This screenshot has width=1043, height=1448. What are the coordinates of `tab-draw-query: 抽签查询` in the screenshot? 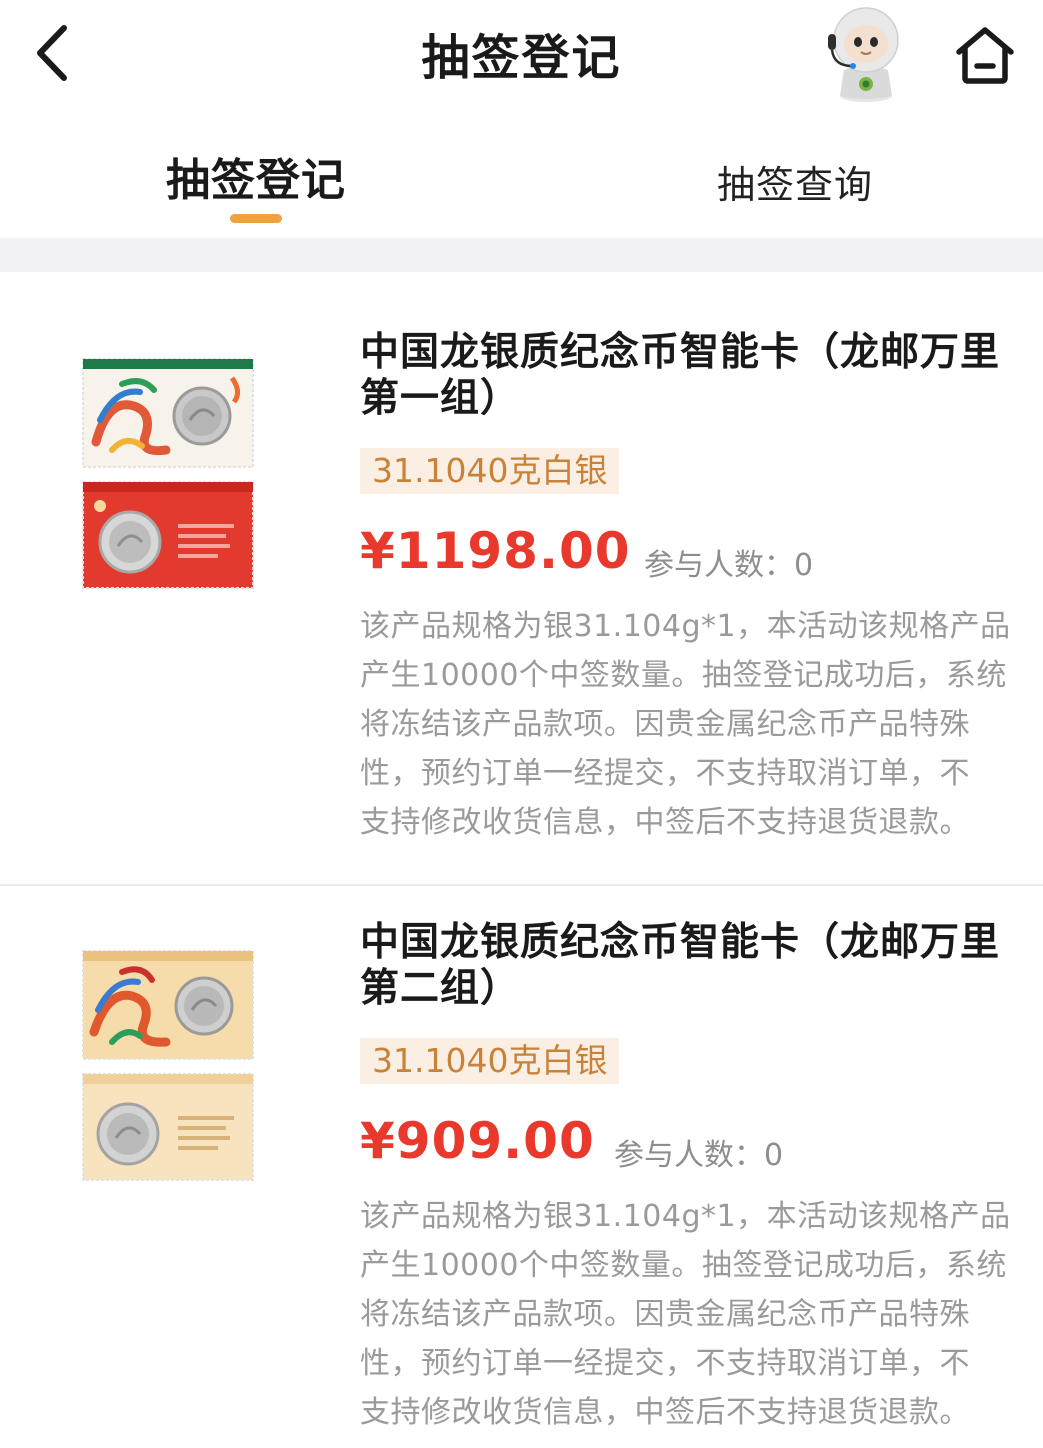 It's located at (795, 179).